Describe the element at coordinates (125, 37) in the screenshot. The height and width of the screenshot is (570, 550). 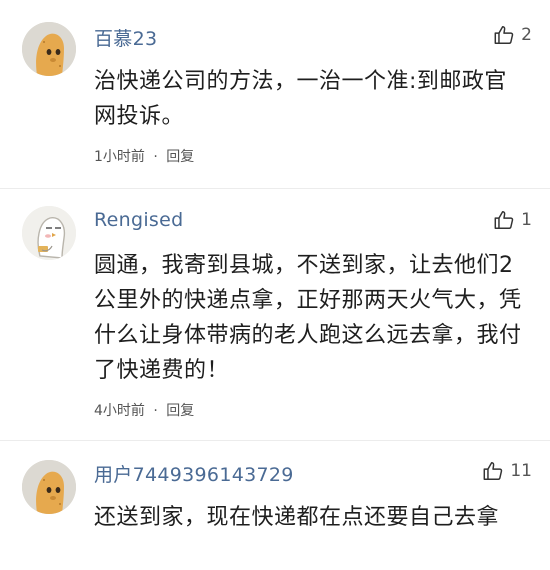
I see `username: 百慕23` at that location.